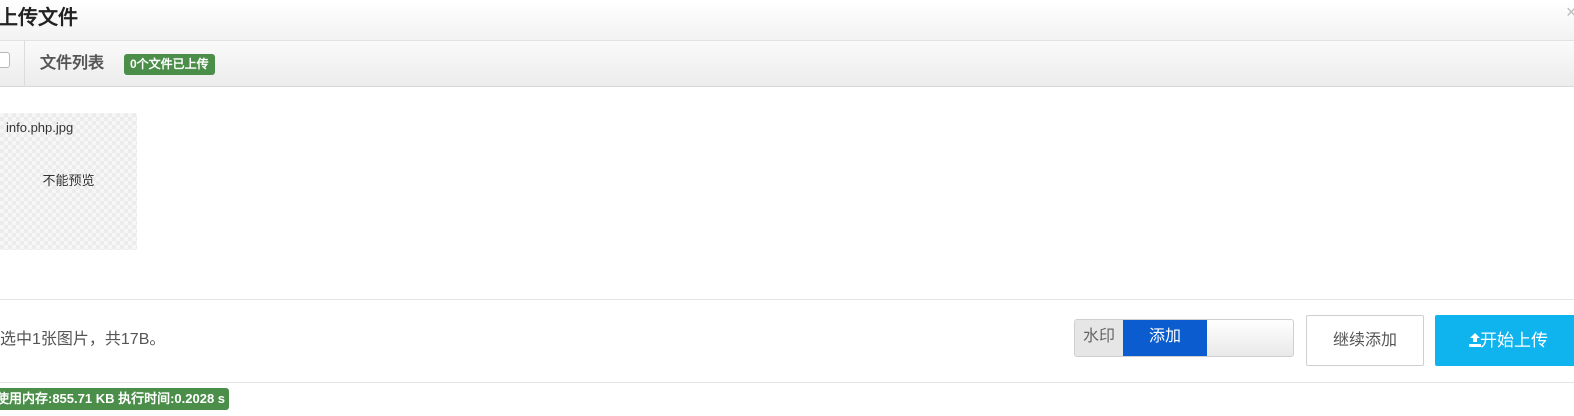 The height and width of the screenshot is (416, 1574). I want to click on watermark-toggle: 水印 添加, so click(1184, 338).